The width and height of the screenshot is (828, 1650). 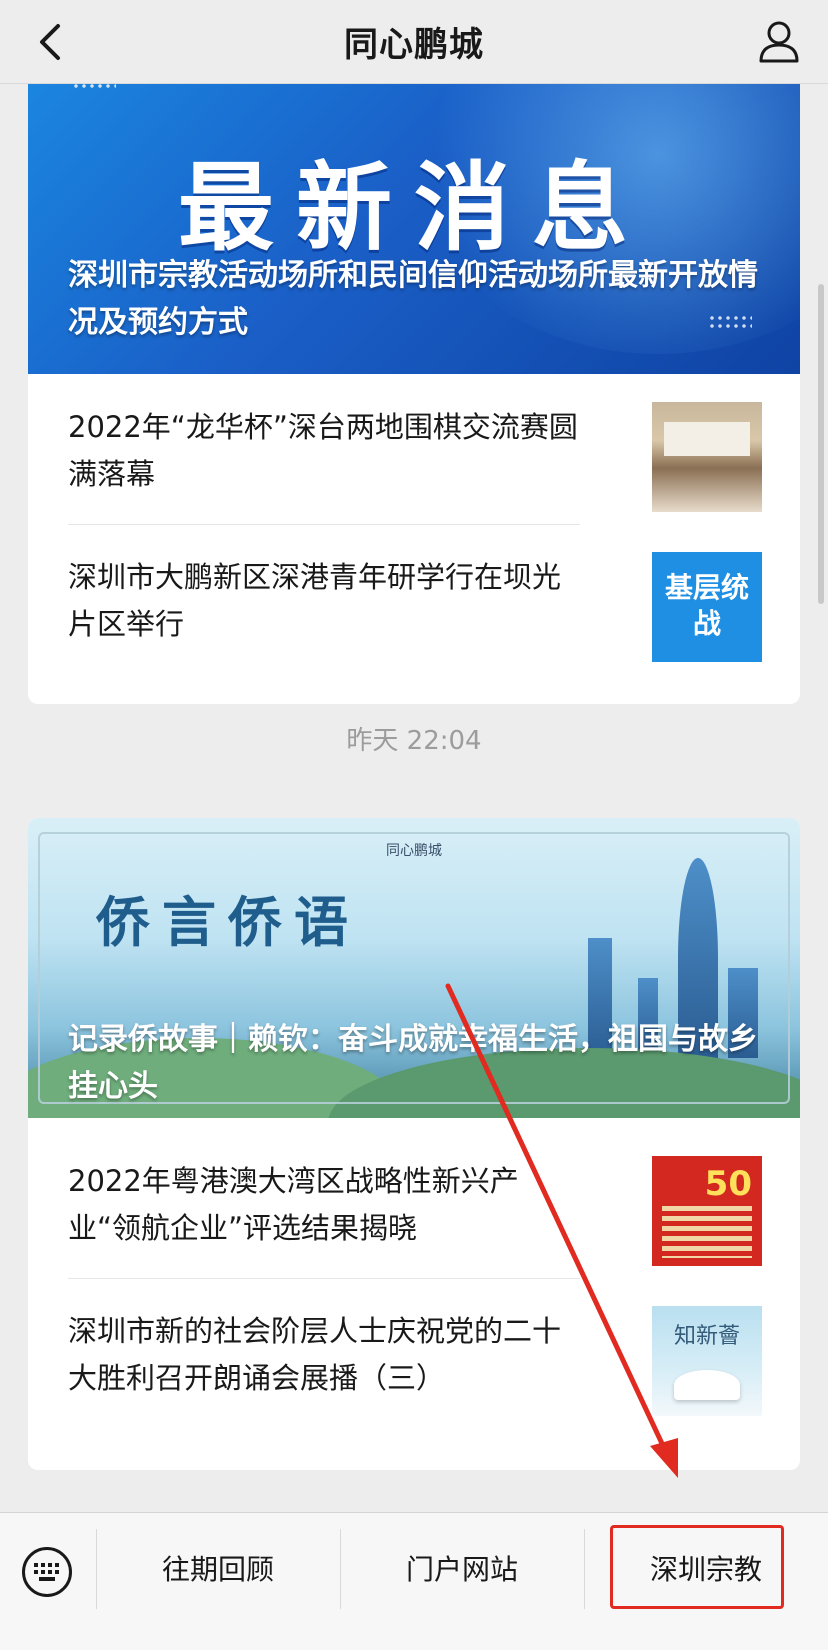 I want to click on thumbnail-number: 50, so click(x=728, y=1184).